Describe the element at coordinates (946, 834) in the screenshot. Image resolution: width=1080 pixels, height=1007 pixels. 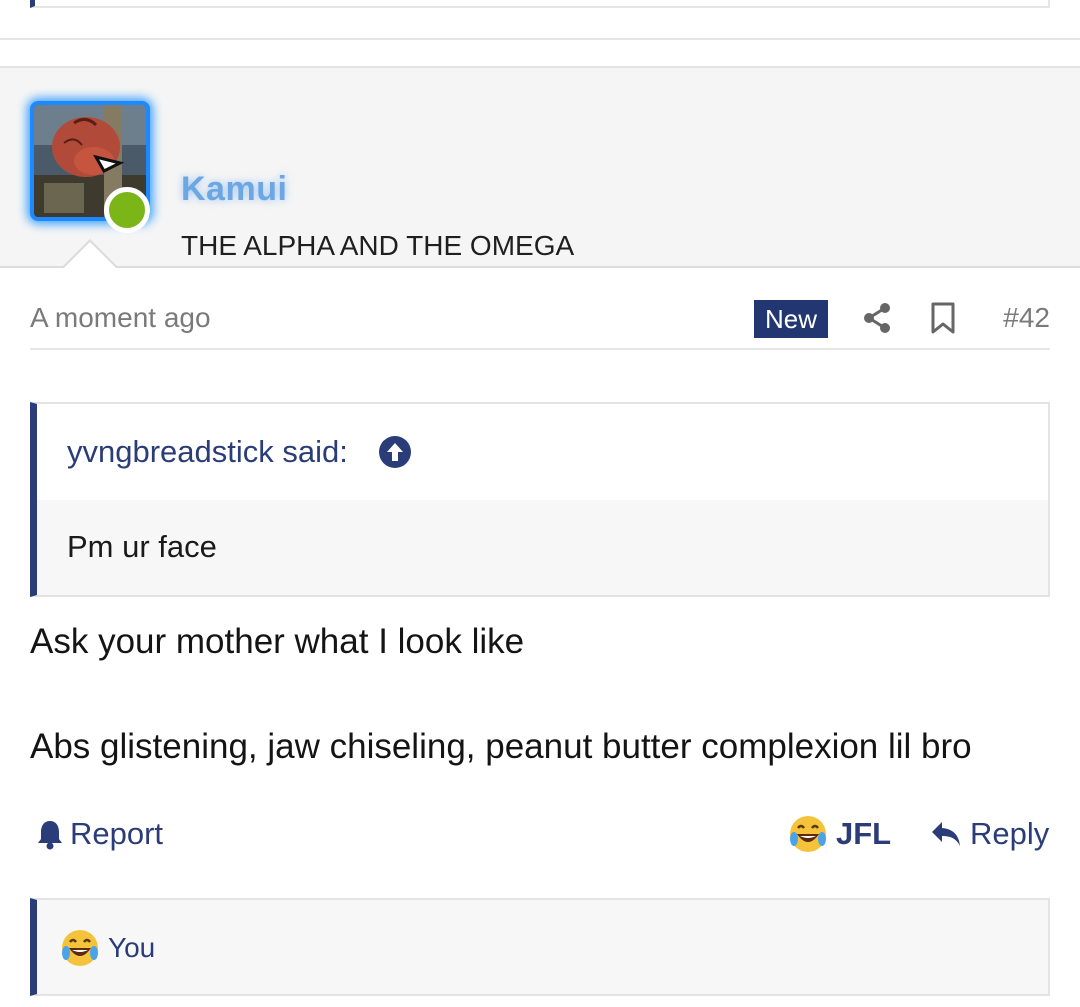
I see `reply-arrow-icon` at that location.